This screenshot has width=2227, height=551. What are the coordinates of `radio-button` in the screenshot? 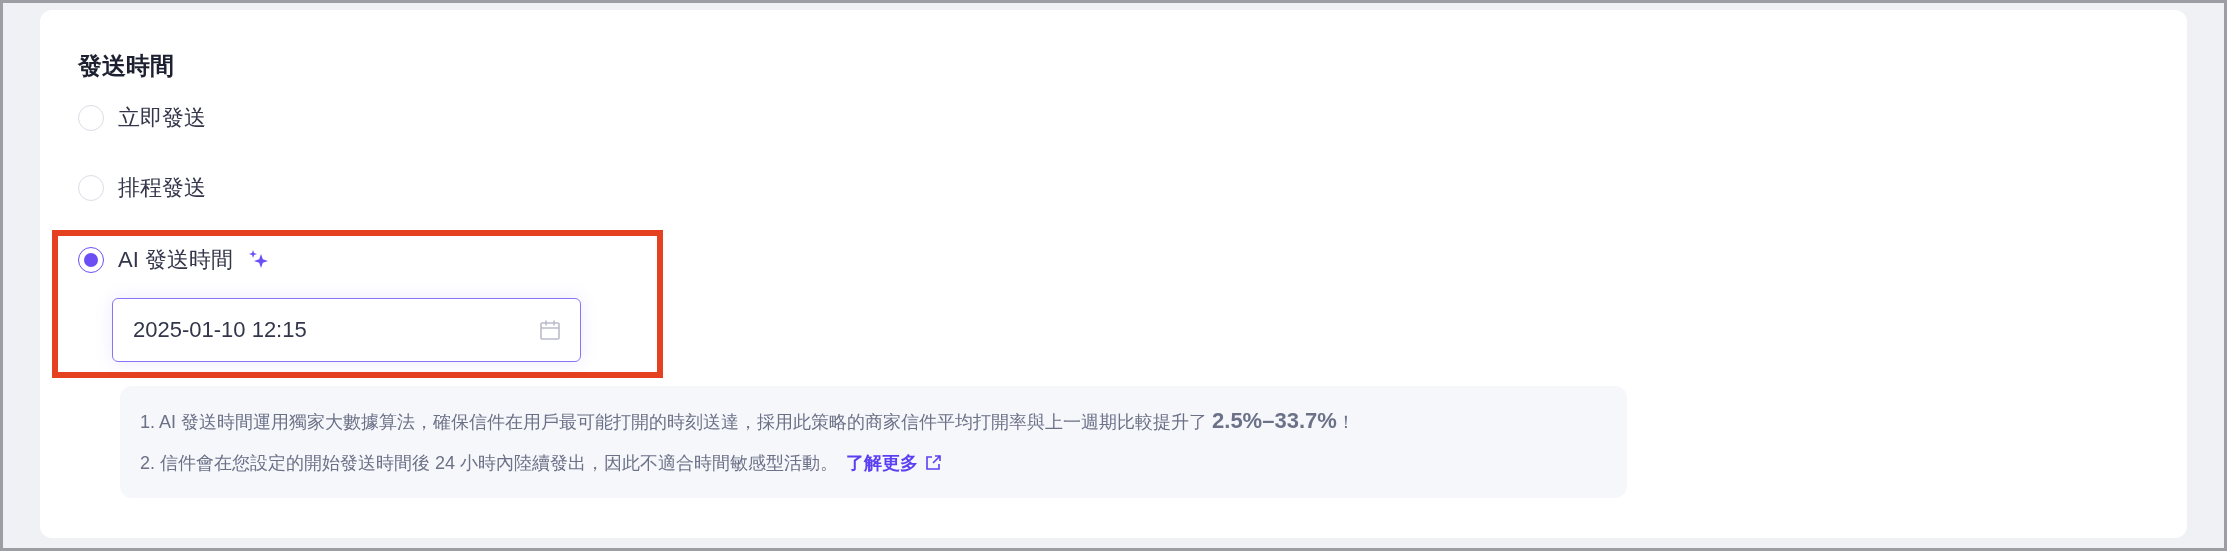 It's located at (91, 260).